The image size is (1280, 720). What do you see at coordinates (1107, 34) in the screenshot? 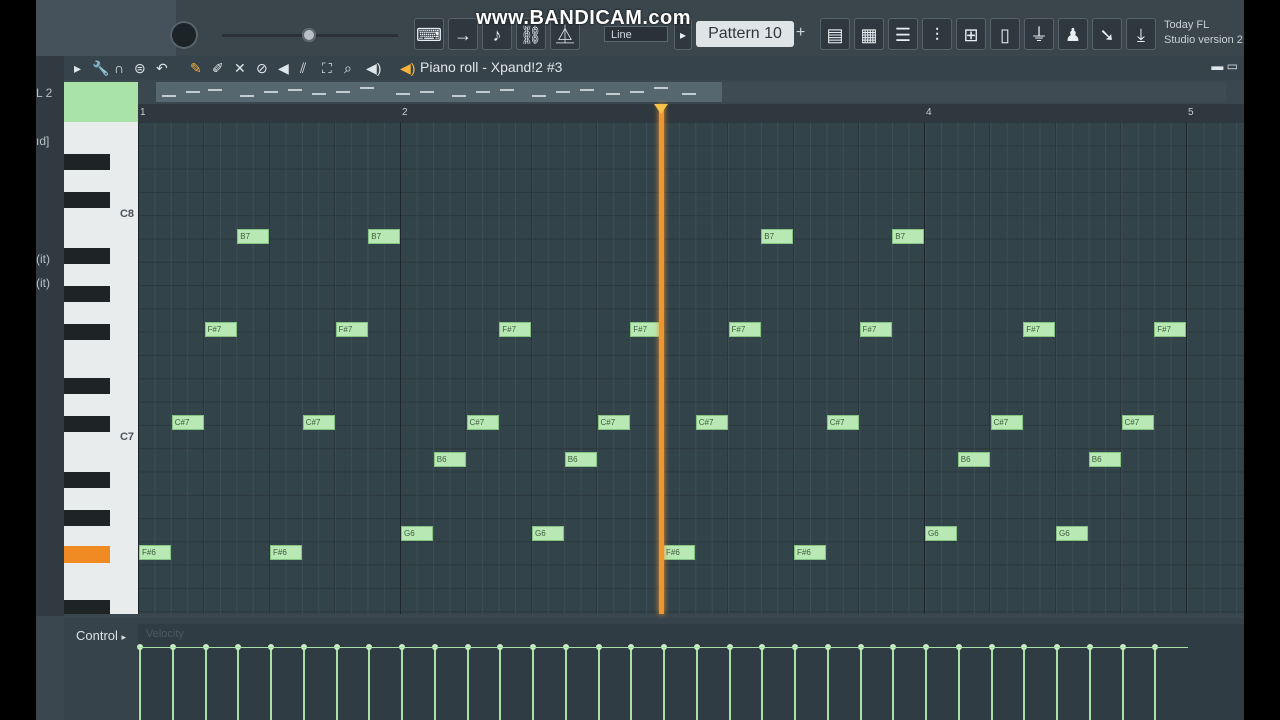
I see `midi-learn-icon: ➘` at bounding box center [1107, 34].